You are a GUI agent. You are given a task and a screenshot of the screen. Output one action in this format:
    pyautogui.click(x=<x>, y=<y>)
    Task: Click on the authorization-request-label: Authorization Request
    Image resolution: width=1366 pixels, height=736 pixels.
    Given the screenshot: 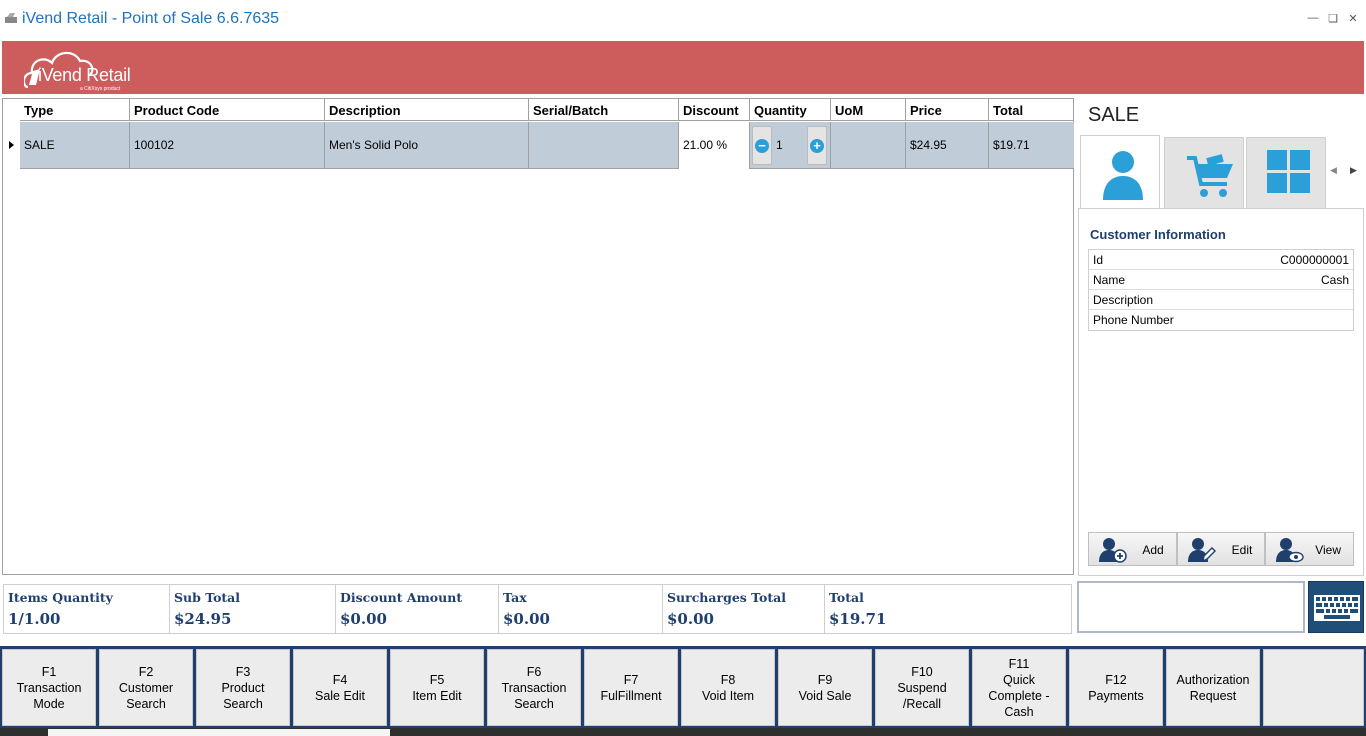 What is the action you would take?
    pyautogui.click(x=1213, y=687)
    